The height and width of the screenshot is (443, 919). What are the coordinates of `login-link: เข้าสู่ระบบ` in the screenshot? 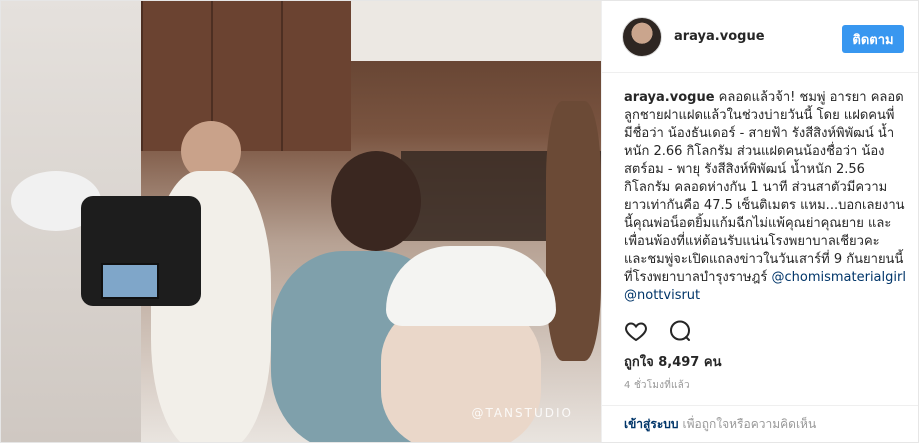 It's located at (651, 424).